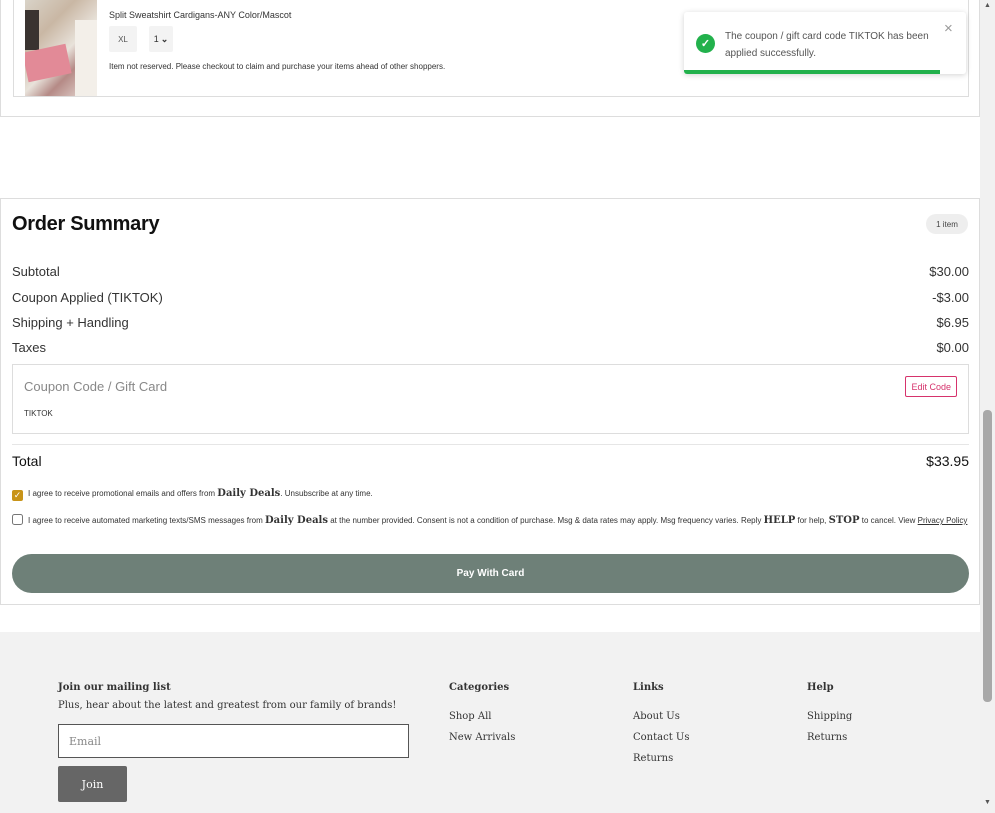 The width and height of the screenshot is (995, 813). Describe the element at coordinates (87, 297) in the screenshot. I see `row-label: Coupon Applied (TIKTOK)` at that location.